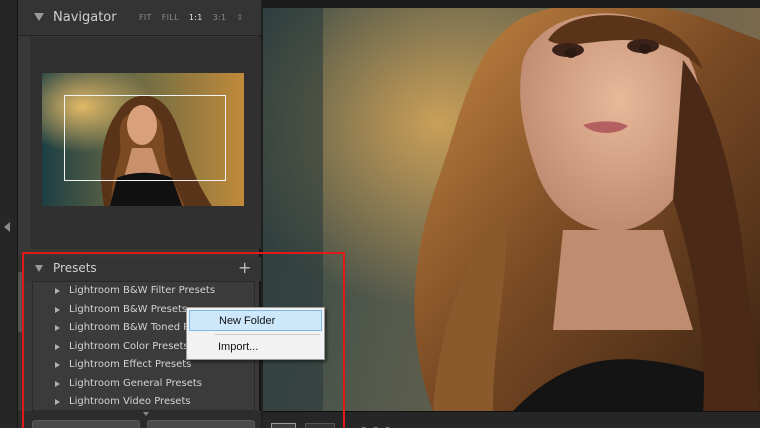  I want to click on copy-button, so click(86, 424).